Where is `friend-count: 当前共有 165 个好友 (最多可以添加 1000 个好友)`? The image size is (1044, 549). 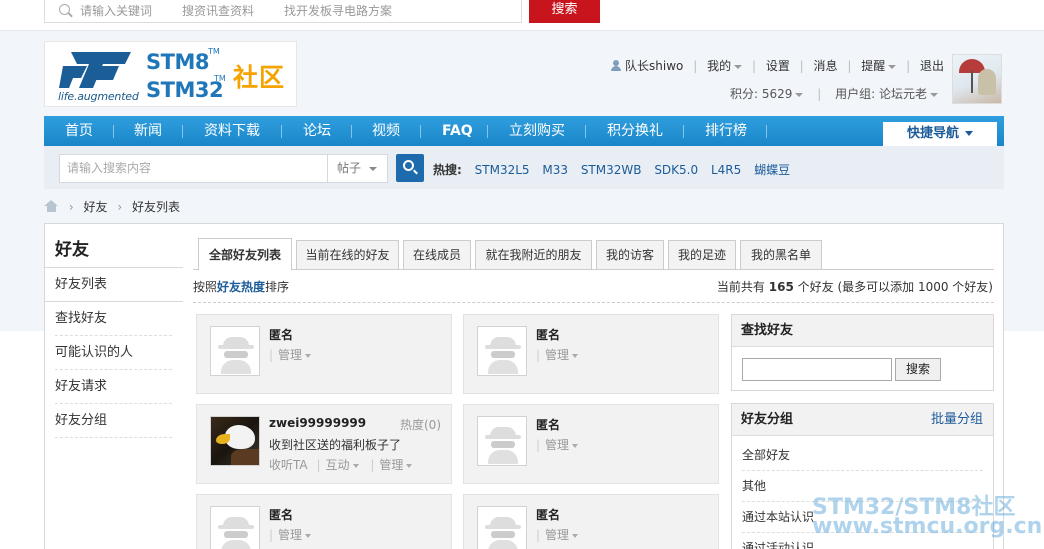
friend-count: 当前共有 165 个好友 (最多可以添加 1000 个好友) is located at coordinates (855, 286).